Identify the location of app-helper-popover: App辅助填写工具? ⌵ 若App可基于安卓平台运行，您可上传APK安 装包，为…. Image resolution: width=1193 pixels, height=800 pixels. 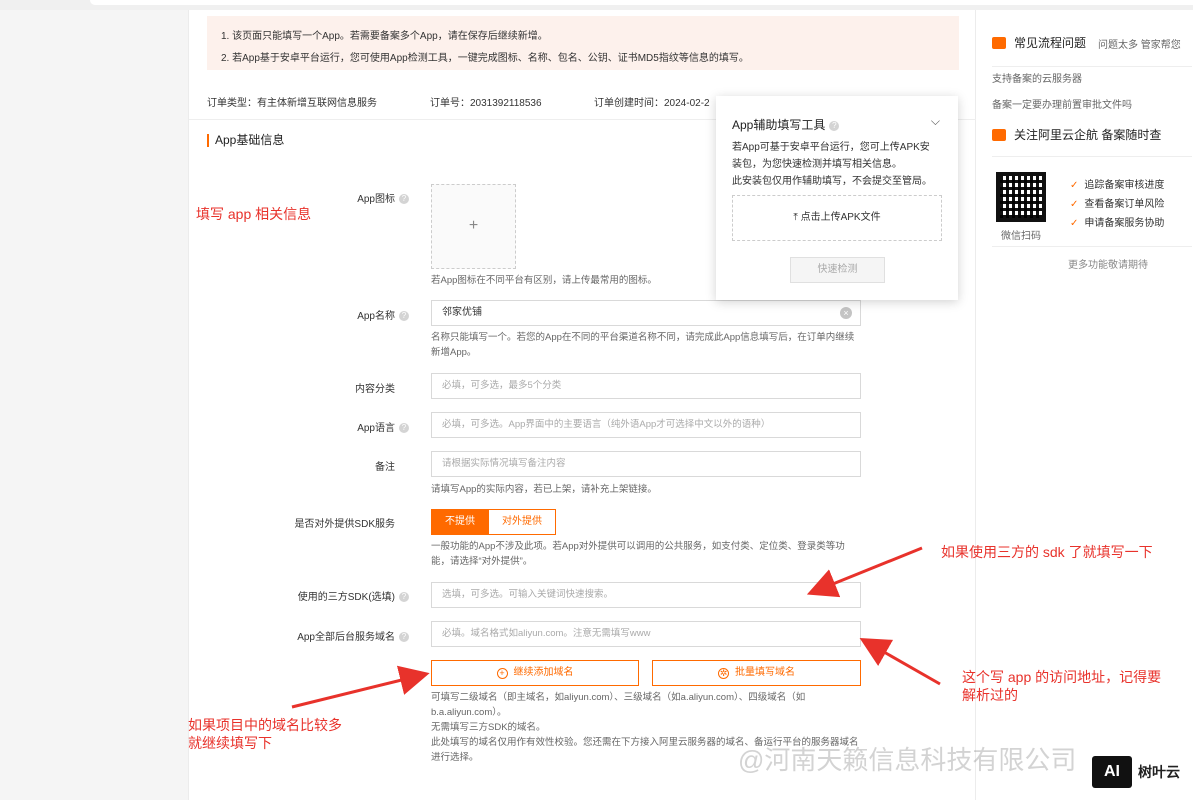
(837, 198).